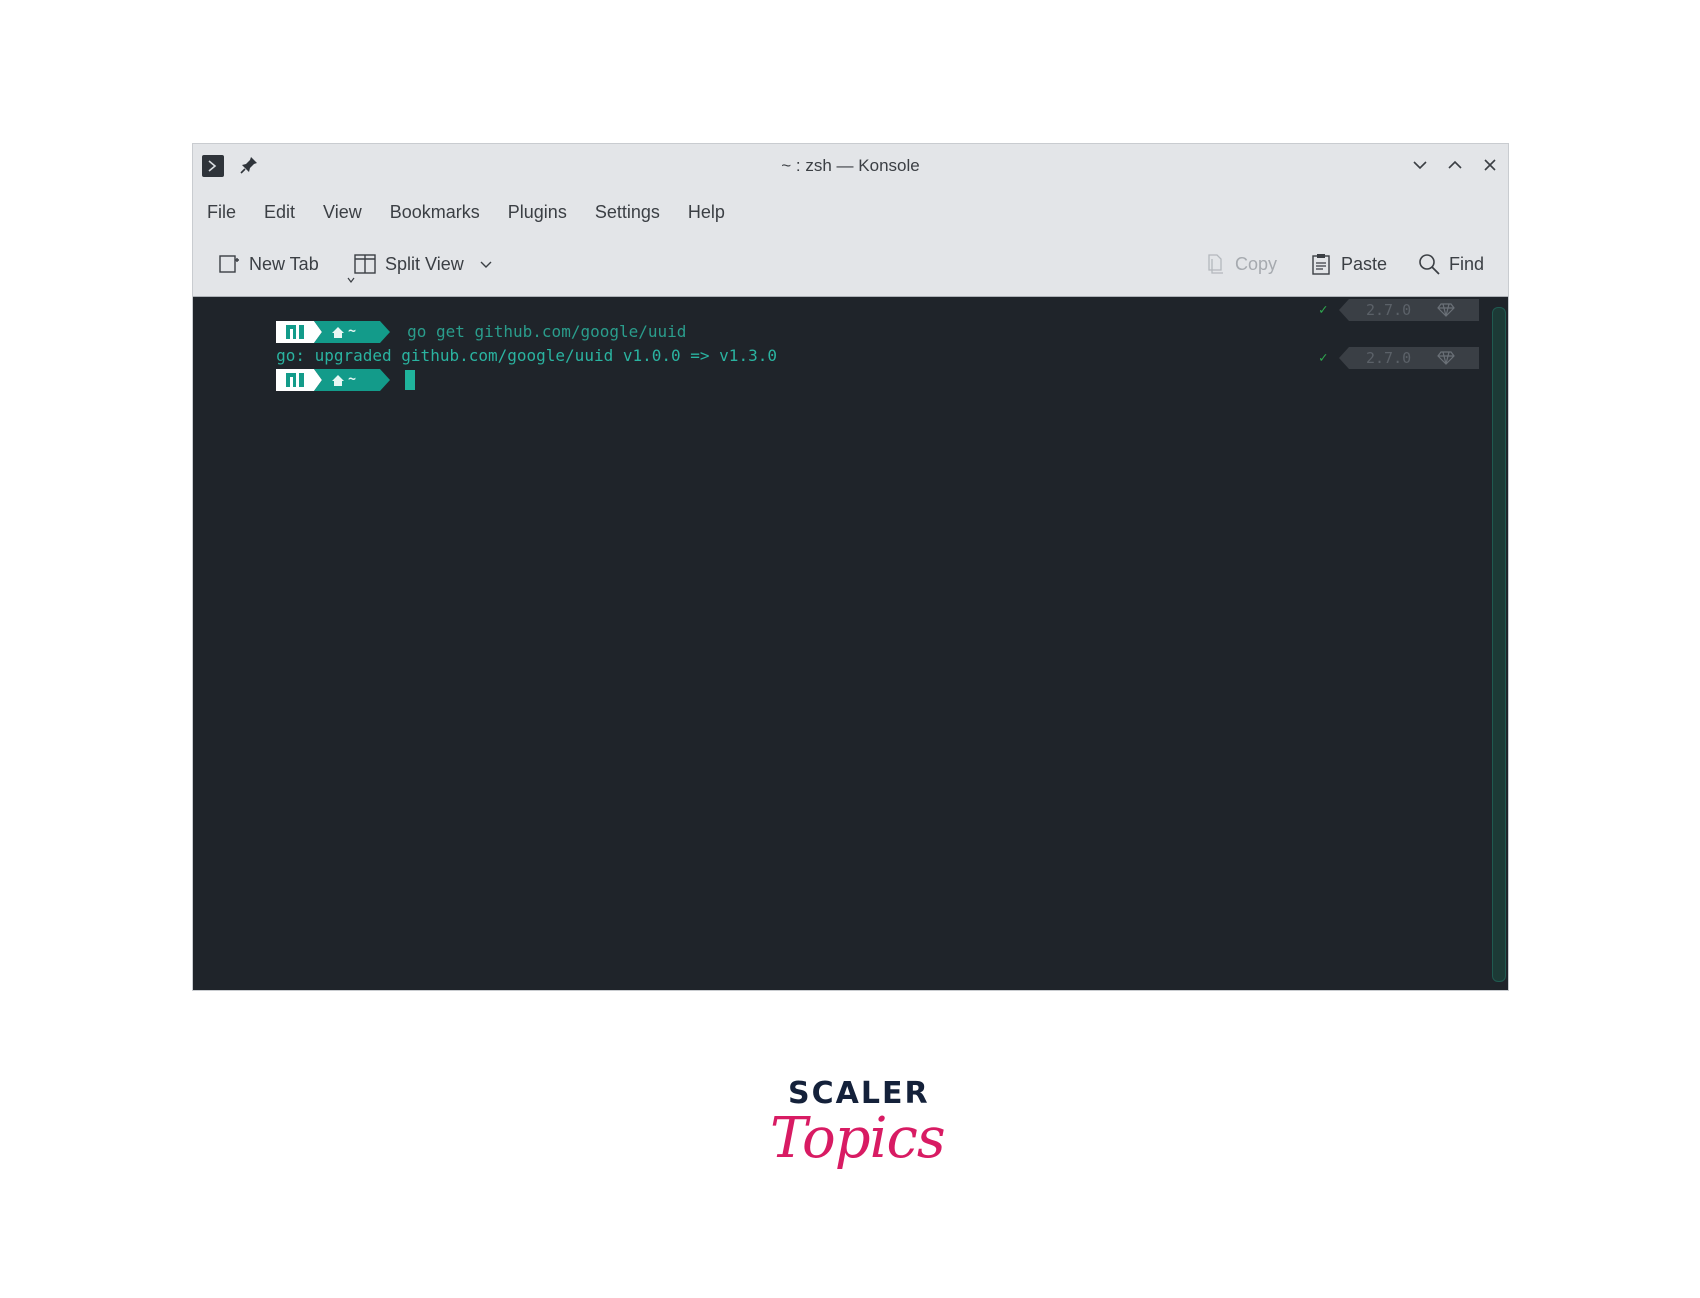 Image resolution: width=1700 pixels, height=1298 pixels. I want to click on new-tab-label: New Tab, so click(284, 263).